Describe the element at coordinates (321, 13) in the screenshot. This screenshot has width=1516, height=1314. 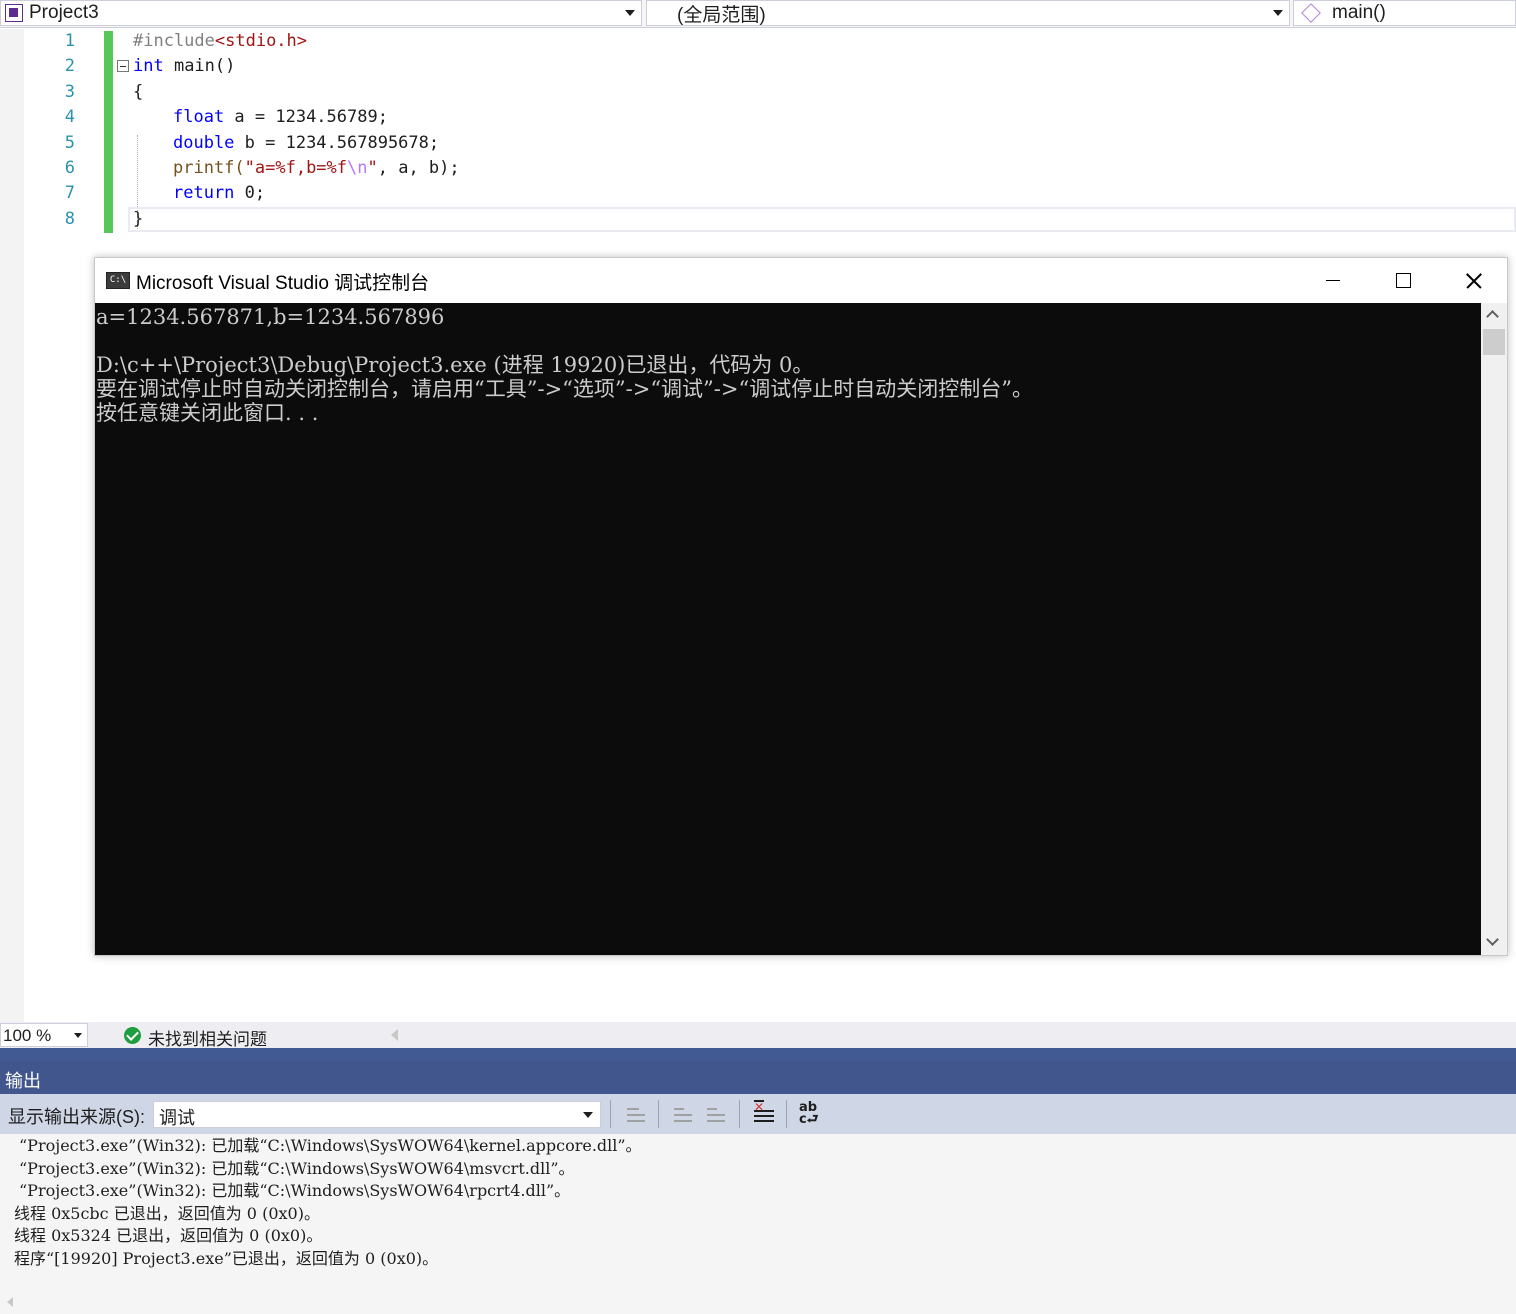
I see `project-dropdown: Project3` at that location.